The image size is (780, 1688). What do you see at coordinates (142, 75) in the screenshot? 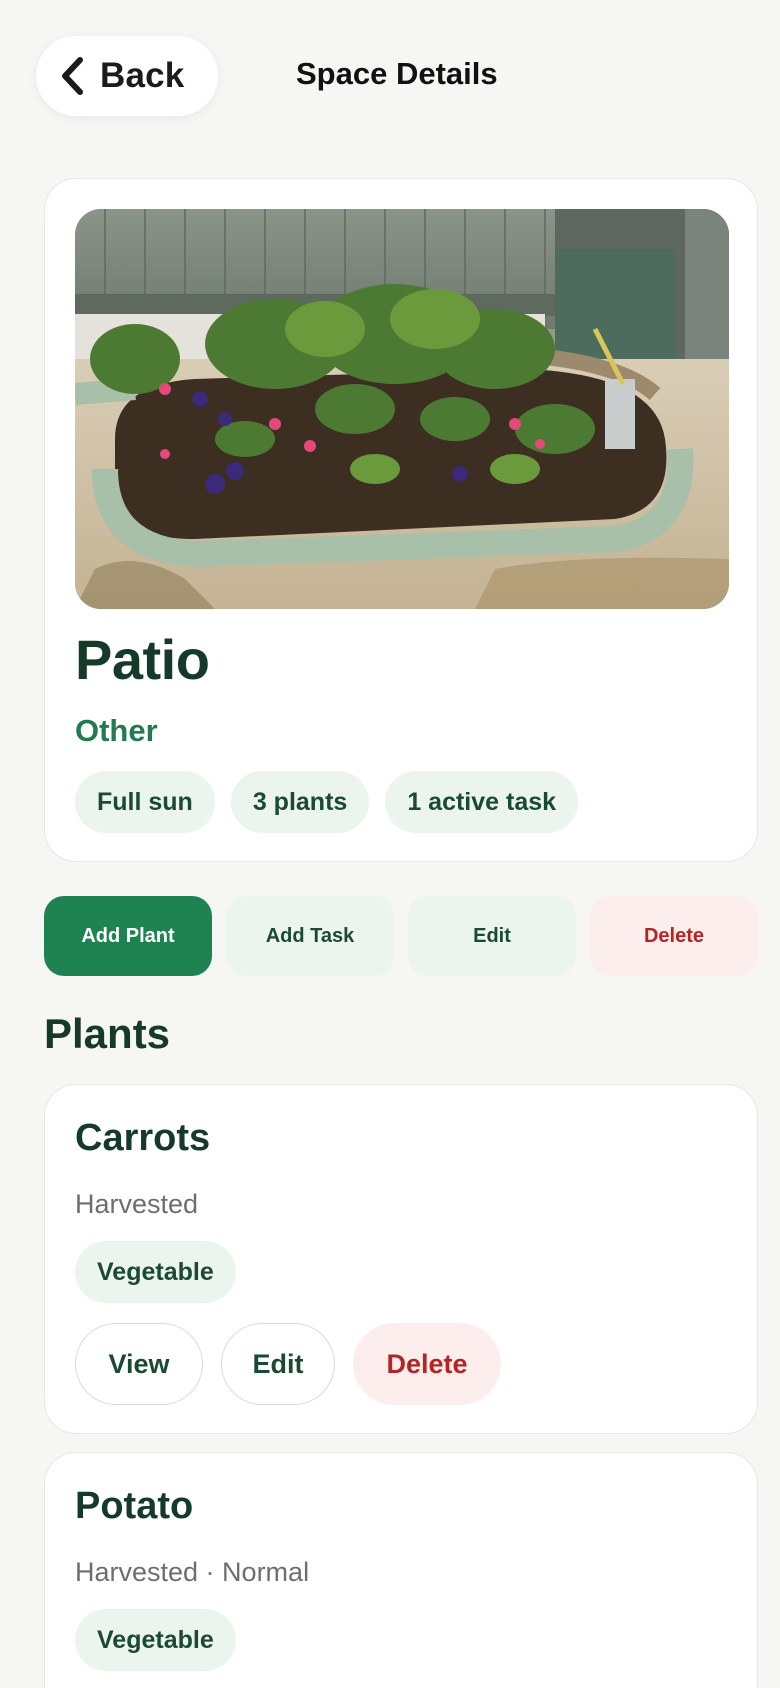
I see `back-label: Back` at bounding box center [142, 75].